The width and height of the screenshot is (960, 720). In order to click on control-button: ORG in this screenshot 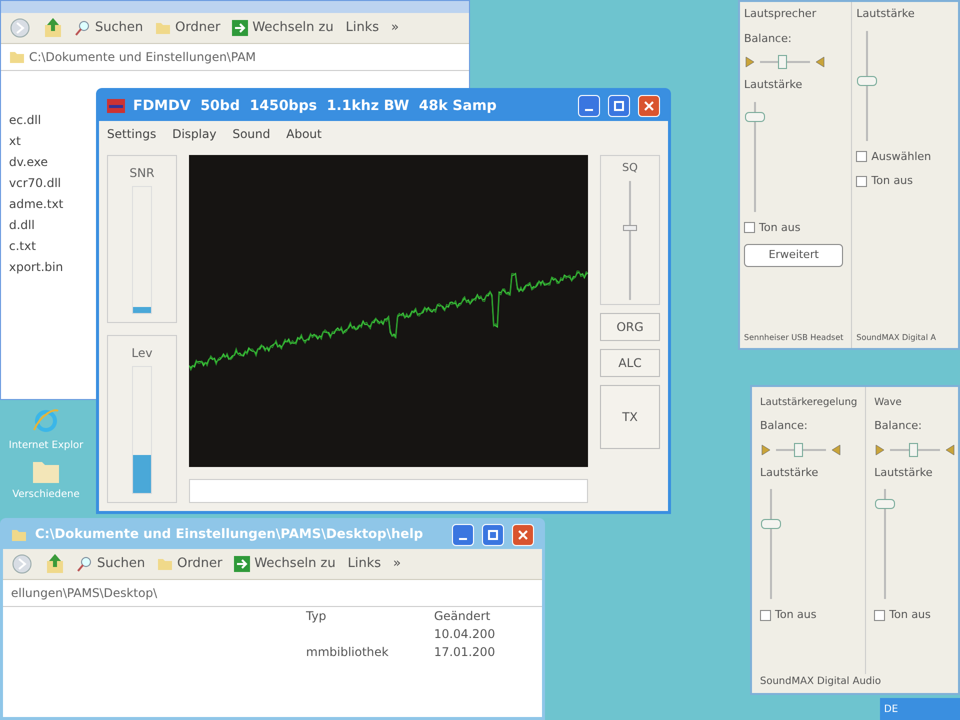, I will do `click(630, 327)`.